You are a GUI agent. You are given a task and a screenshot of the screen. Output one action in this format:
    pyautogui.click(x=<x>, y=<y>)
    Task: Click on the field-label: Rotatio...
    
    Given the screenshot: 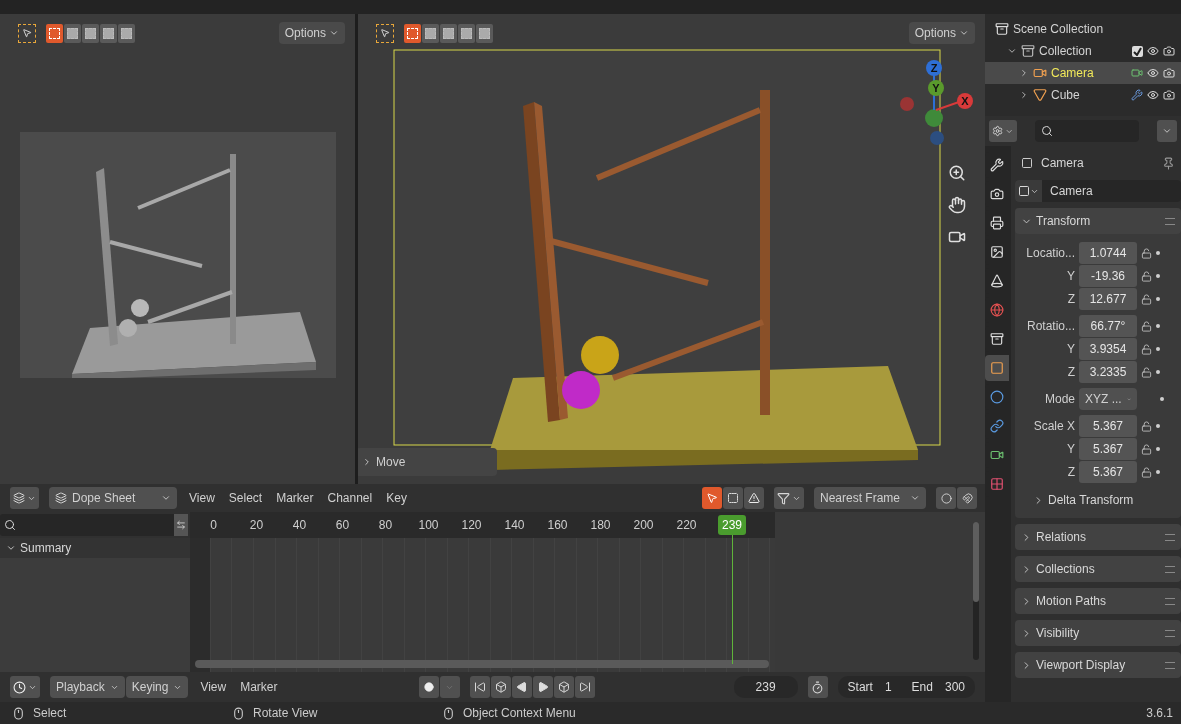 What is the action you would take?
    pyautogui.click(x=1050, y=326)
    